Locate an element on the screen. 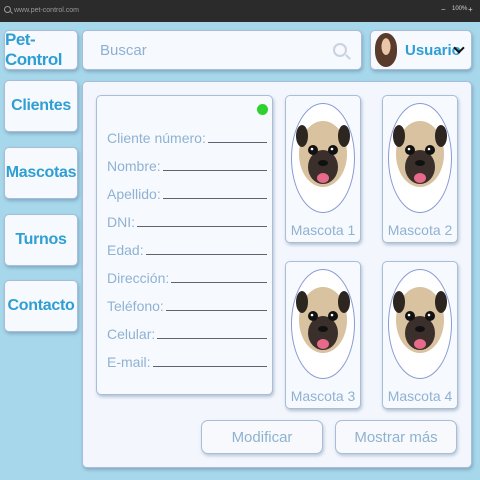  field-age: Edad: is located at coordinates (187, 248).